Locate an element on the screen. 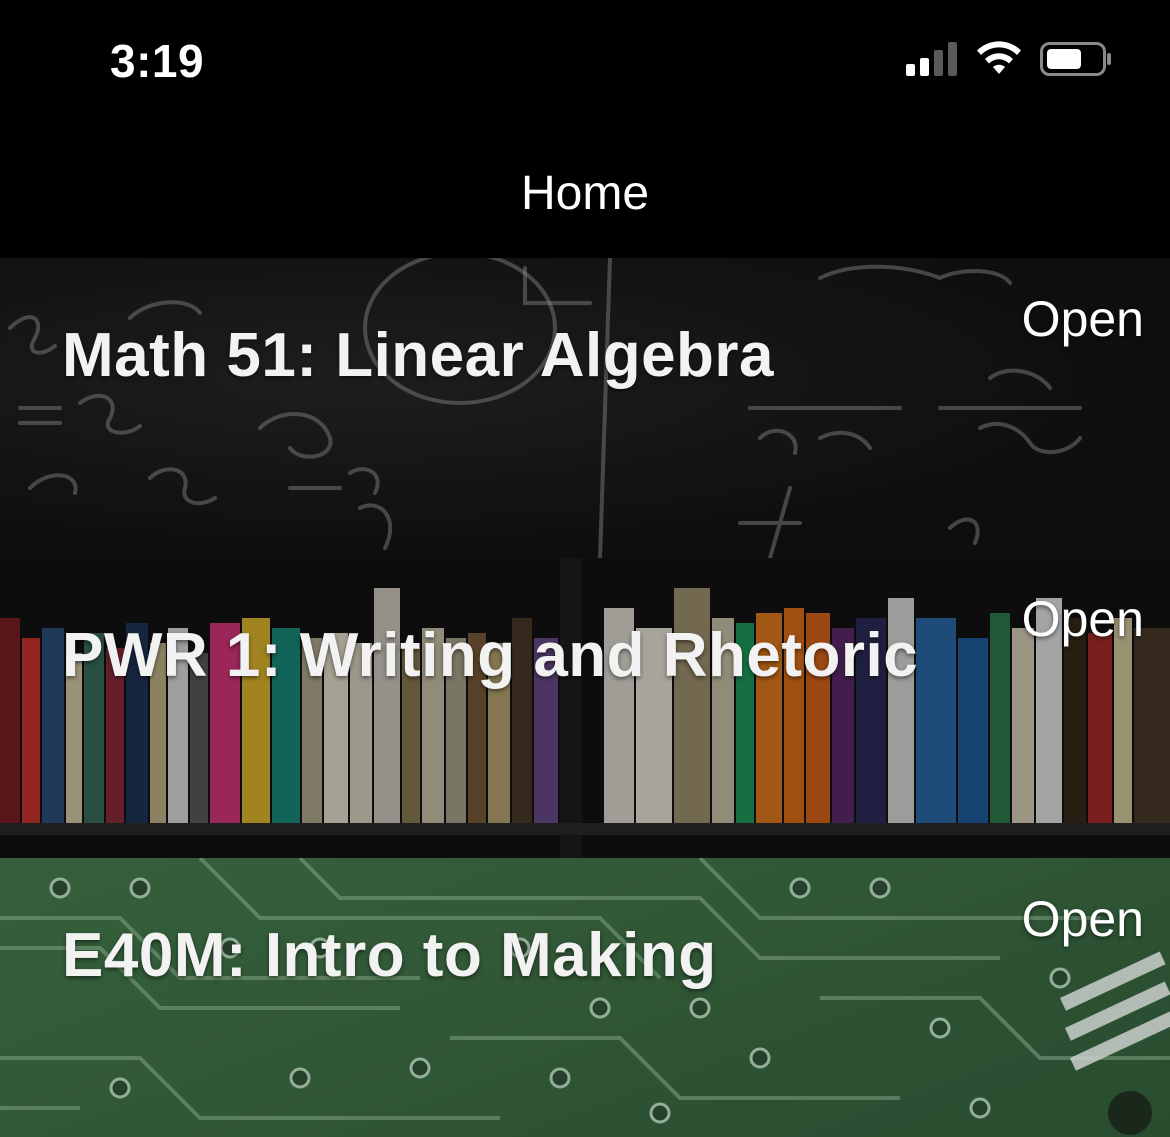 The height and width of the screenshot is (1137, 1170). cellular-signal-icon is located at coordinates (933, 59).